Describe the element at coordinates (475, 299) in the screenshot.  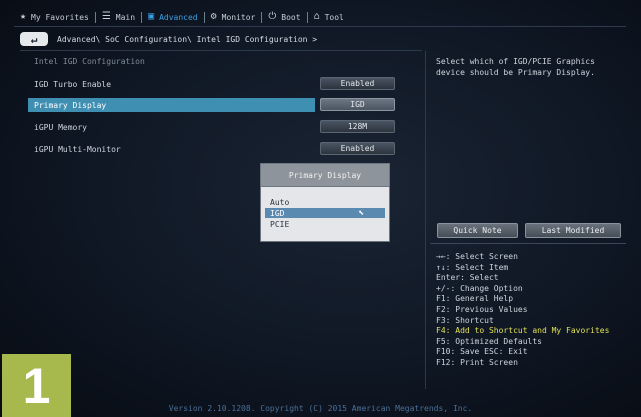
I see `key-hint: F1: General Help` at that location.